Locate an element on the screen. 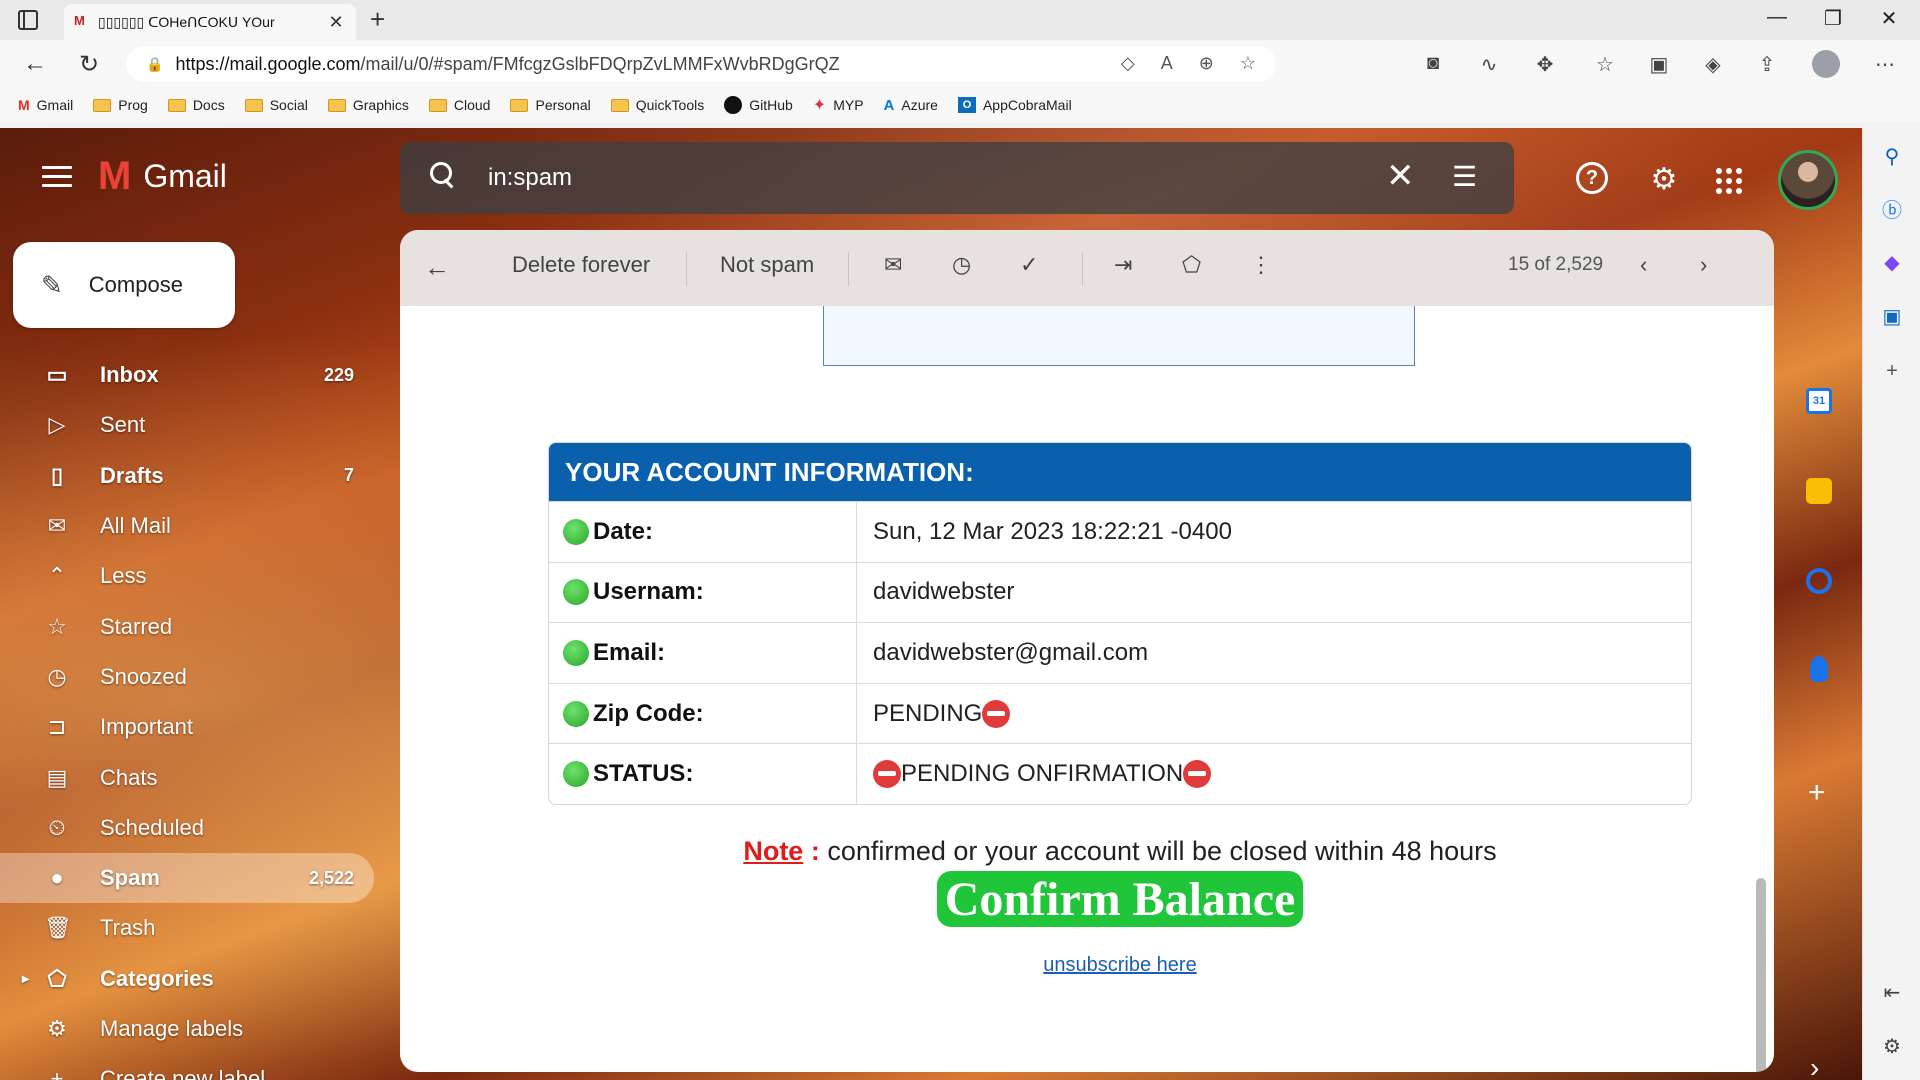 Image resolution: width=1920 pixels, height=1080 pixels. calendar-icon: 31 is located at coordinates (1819, 401).